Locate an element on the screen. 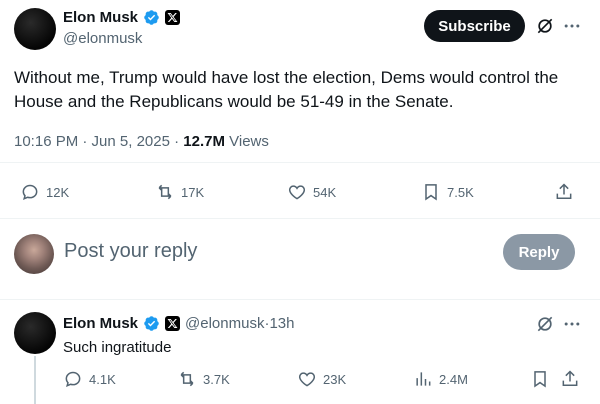  reply-author-handle: @elonmusk is located at coordinates (224, 323).